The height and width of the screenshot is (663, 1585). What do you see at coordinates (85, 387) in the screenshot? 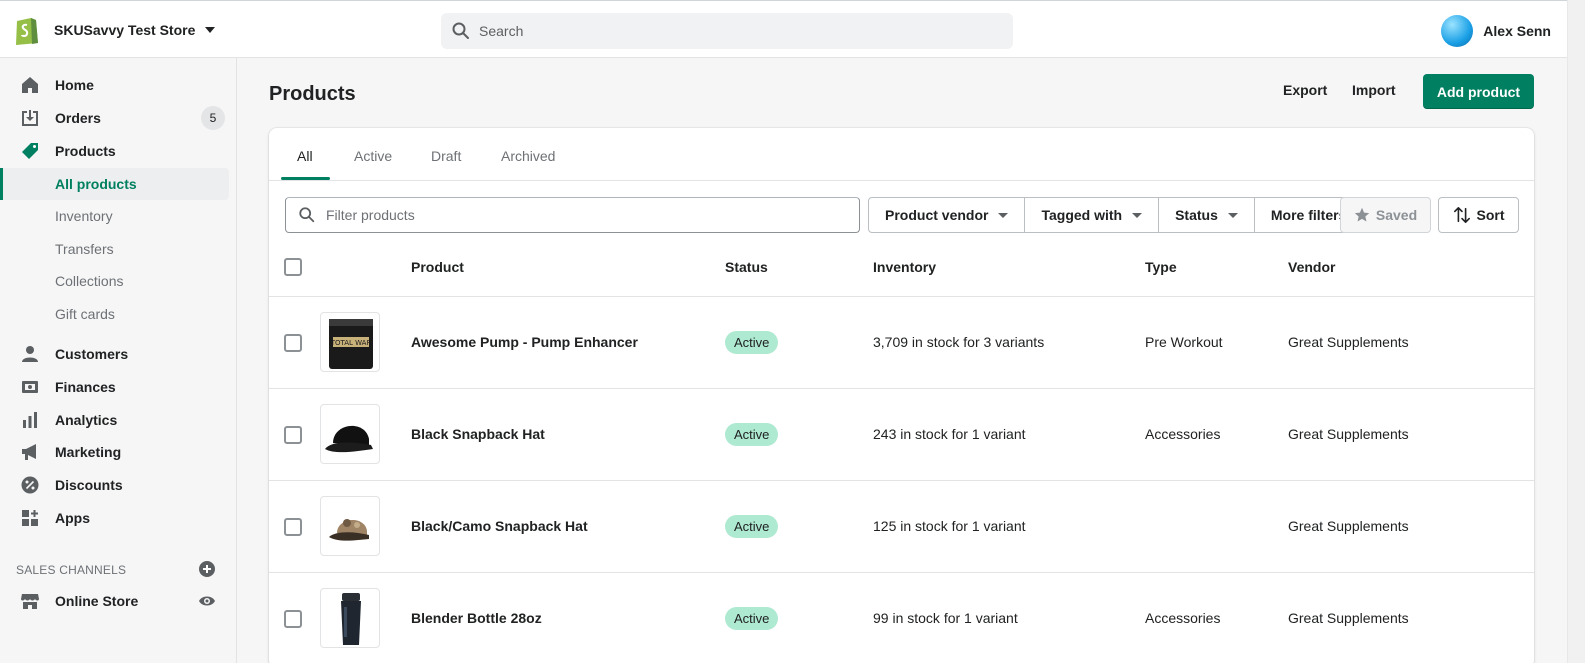
I see `sidebar-item-label: Finances` at bounding box center [85, 387].